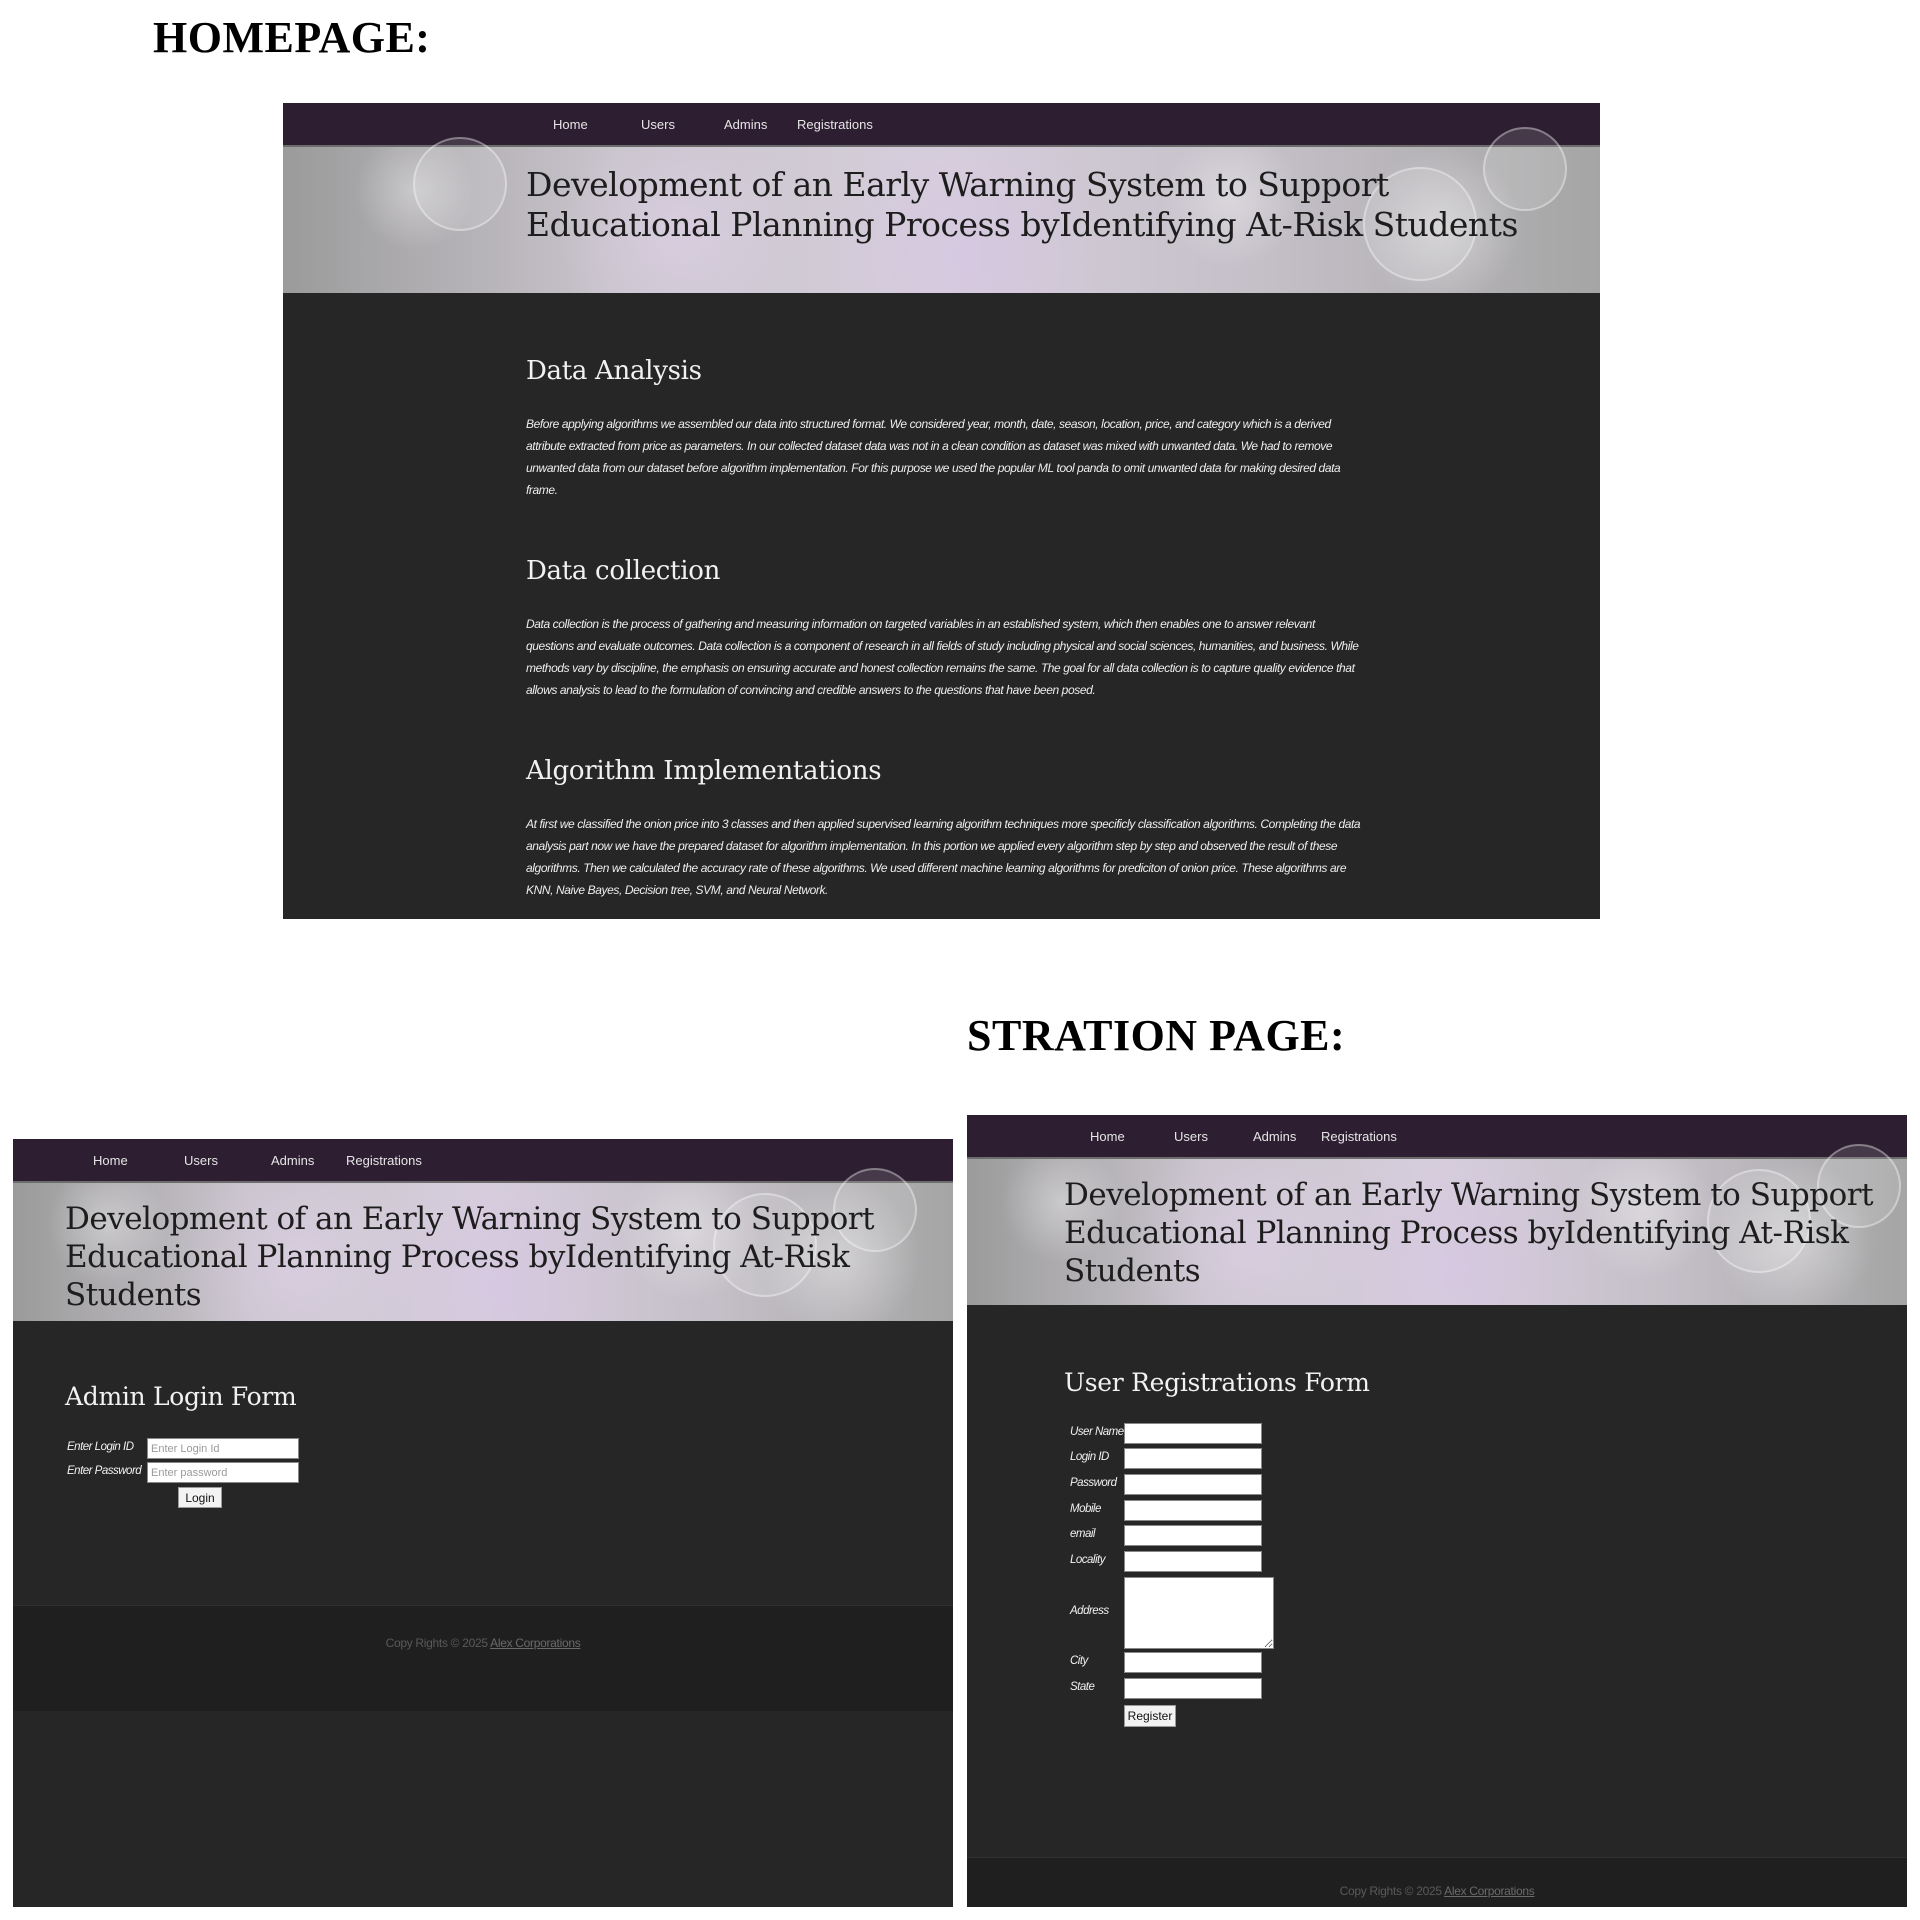 The height and width of the screenshot is (1920, 1920). I want to click on register-button: Register, so click(1150, 1716).